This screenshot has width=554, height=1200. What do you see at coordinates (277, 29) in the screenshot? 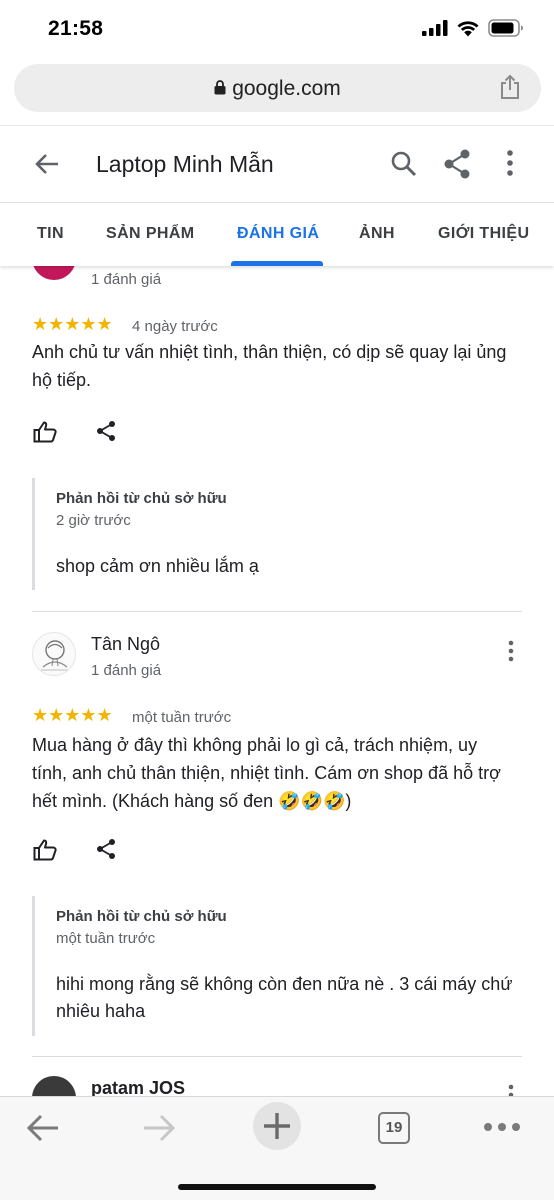
I see `status-bar: 21:58` at bounding box center [277, 29].